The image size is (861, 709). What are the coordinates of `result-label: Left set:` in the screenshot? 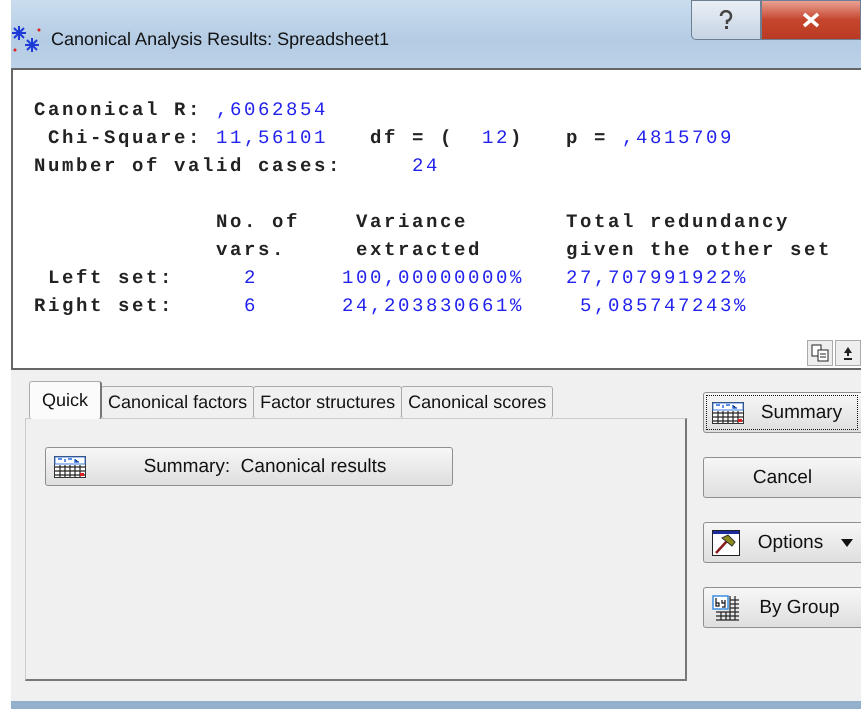 It's located at (111, 278).